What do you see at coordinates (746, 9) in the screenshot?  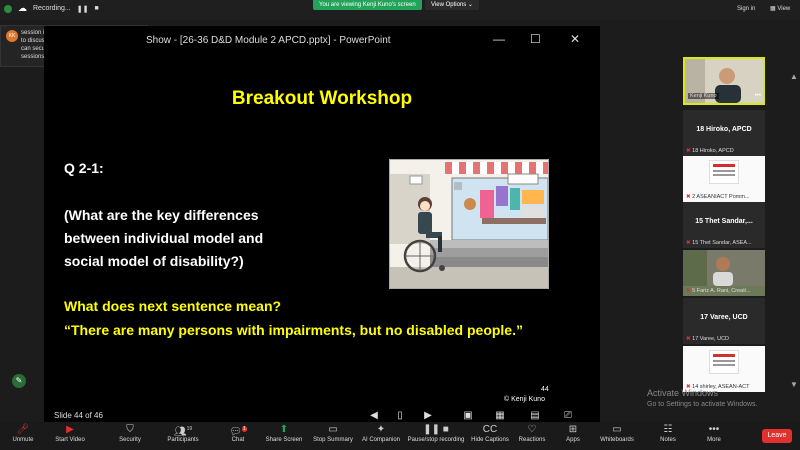 I see `sign-in-link: Sign in` at bounding box center [746, 9].